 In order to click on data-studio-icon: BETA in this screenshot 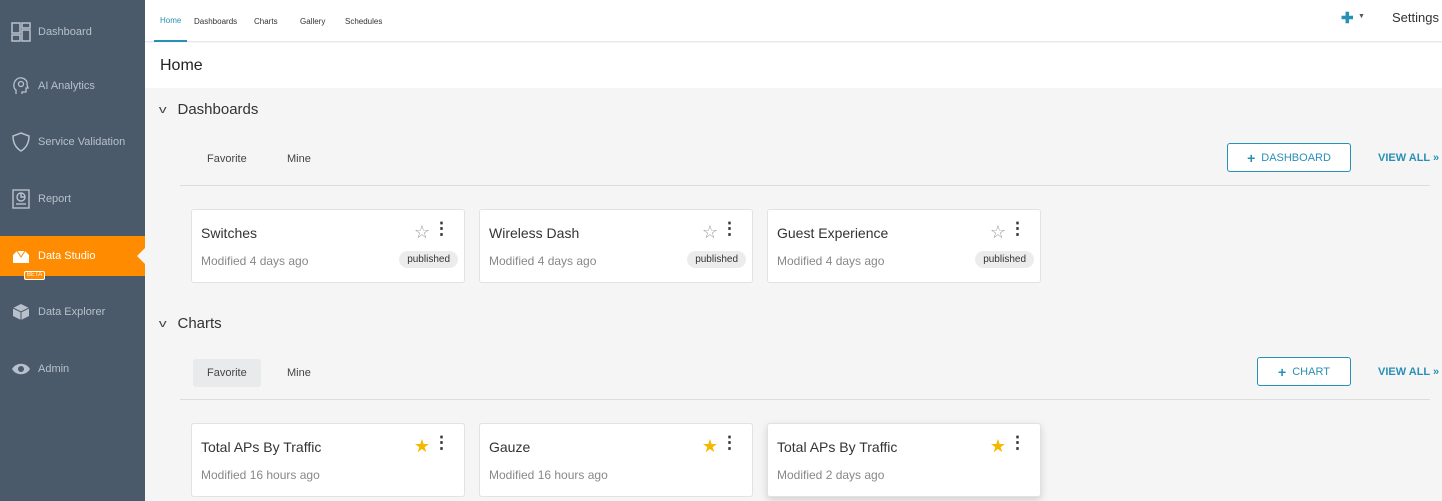, I will do `click(28, 262)`.